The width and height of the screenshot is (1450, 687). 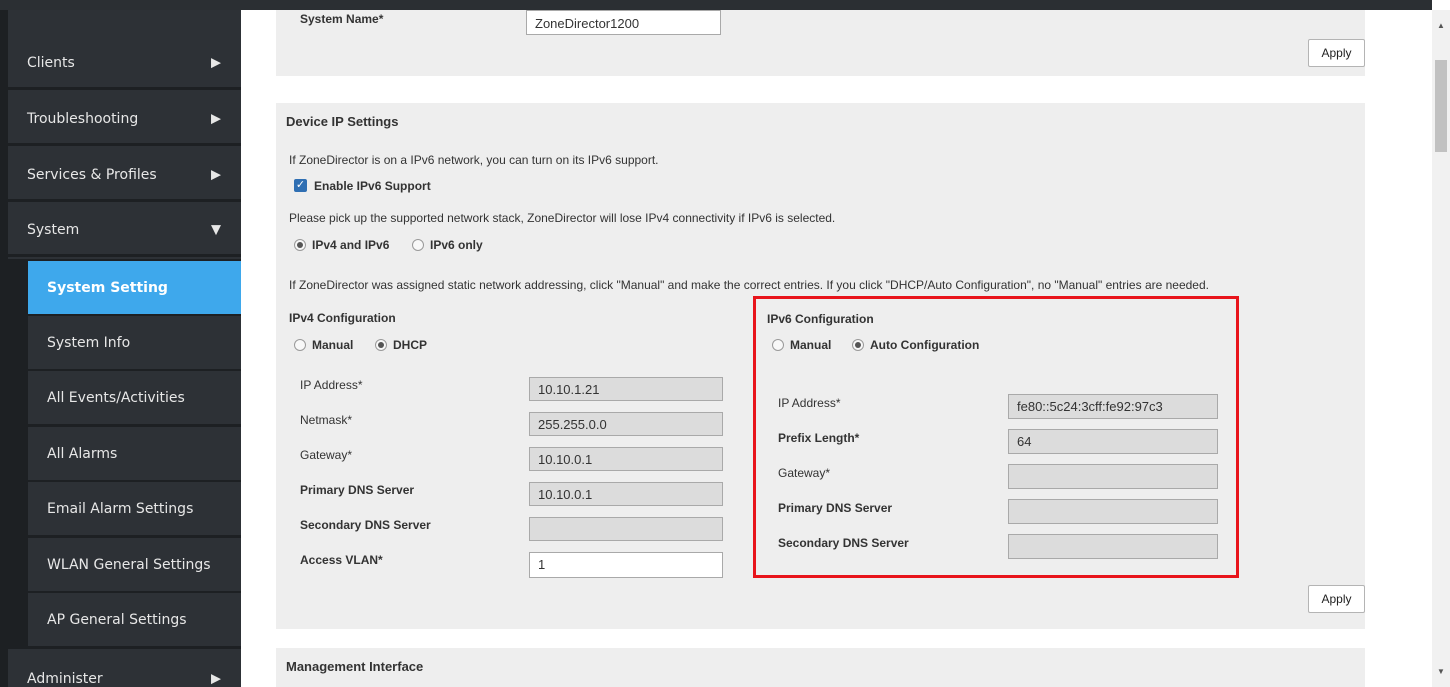 I want to click on system-name-input: ZoneDirector1200, so click(x=623, y=22).